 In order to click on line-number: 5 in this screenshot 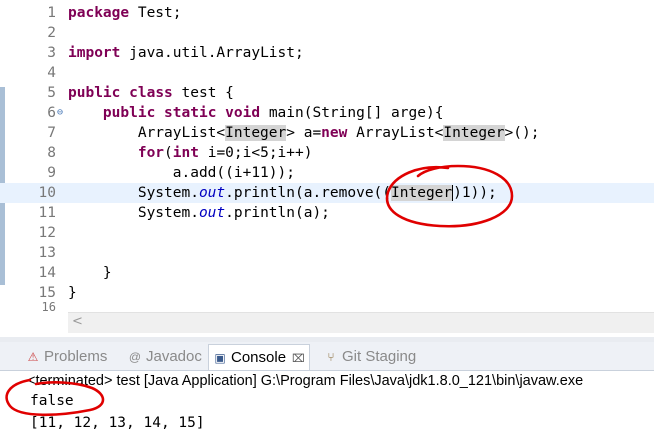, I will do `click(51, 93)`.